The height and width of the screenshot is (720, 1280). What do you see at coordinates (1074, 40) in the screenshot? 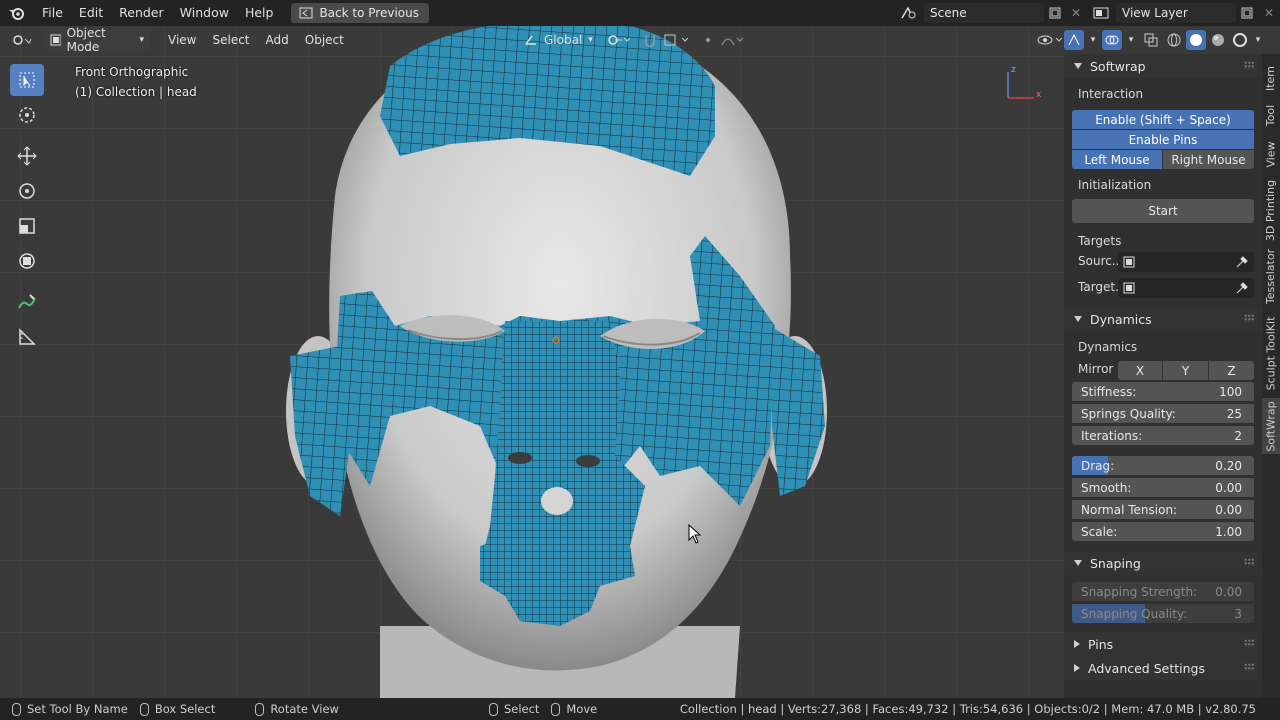
I see `gizmo-toggle-icon` at bounding box center [1074, 40].